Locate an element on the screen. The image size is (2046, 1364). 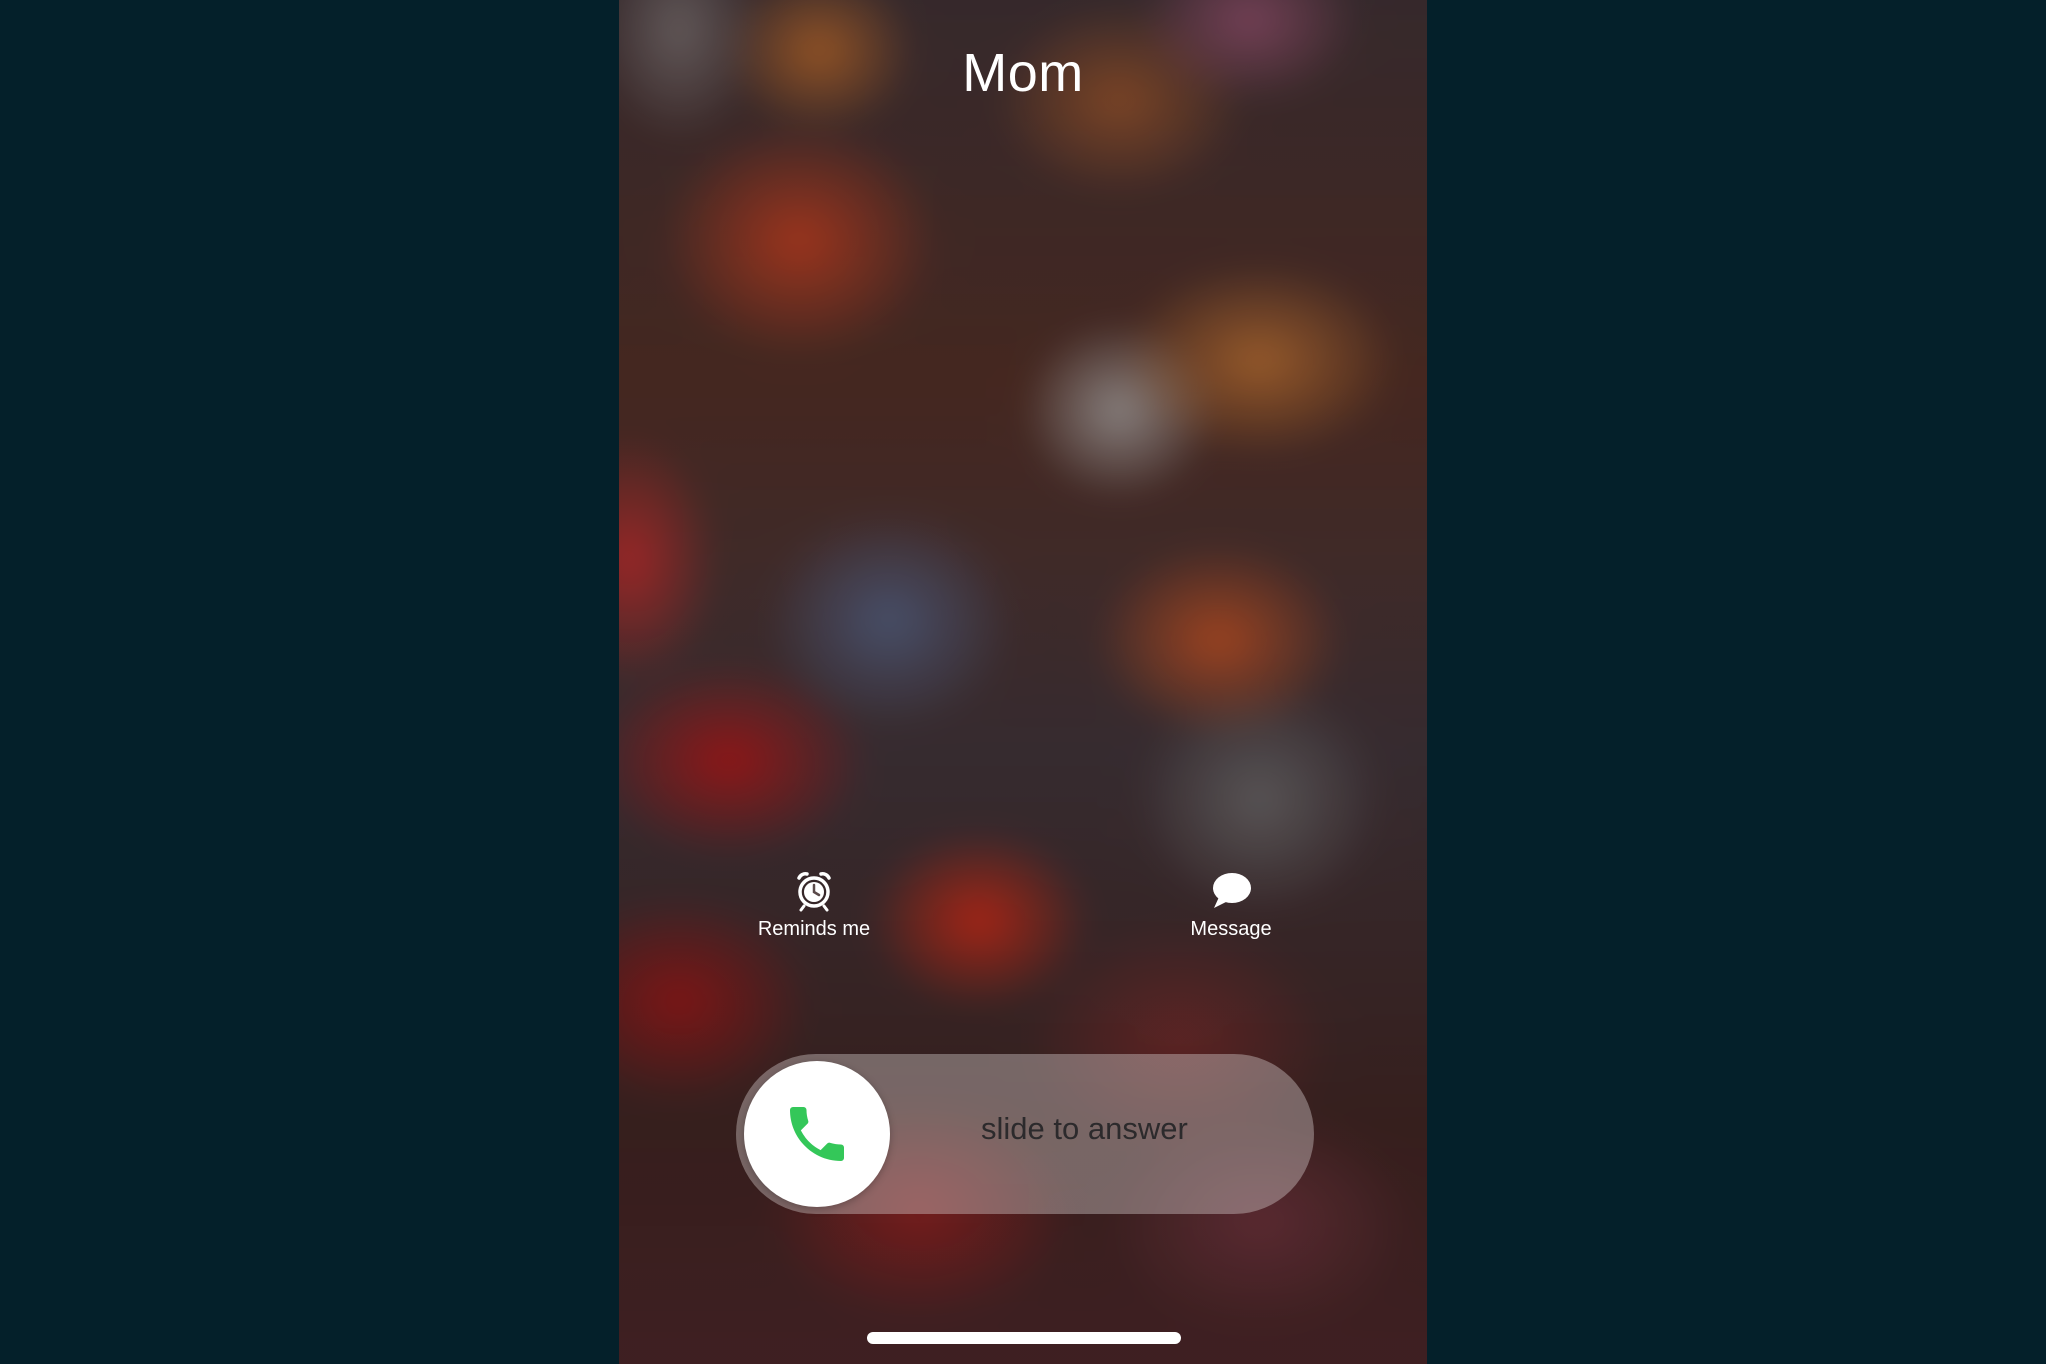
message-button: Message is located at coordinates (1231, 904).